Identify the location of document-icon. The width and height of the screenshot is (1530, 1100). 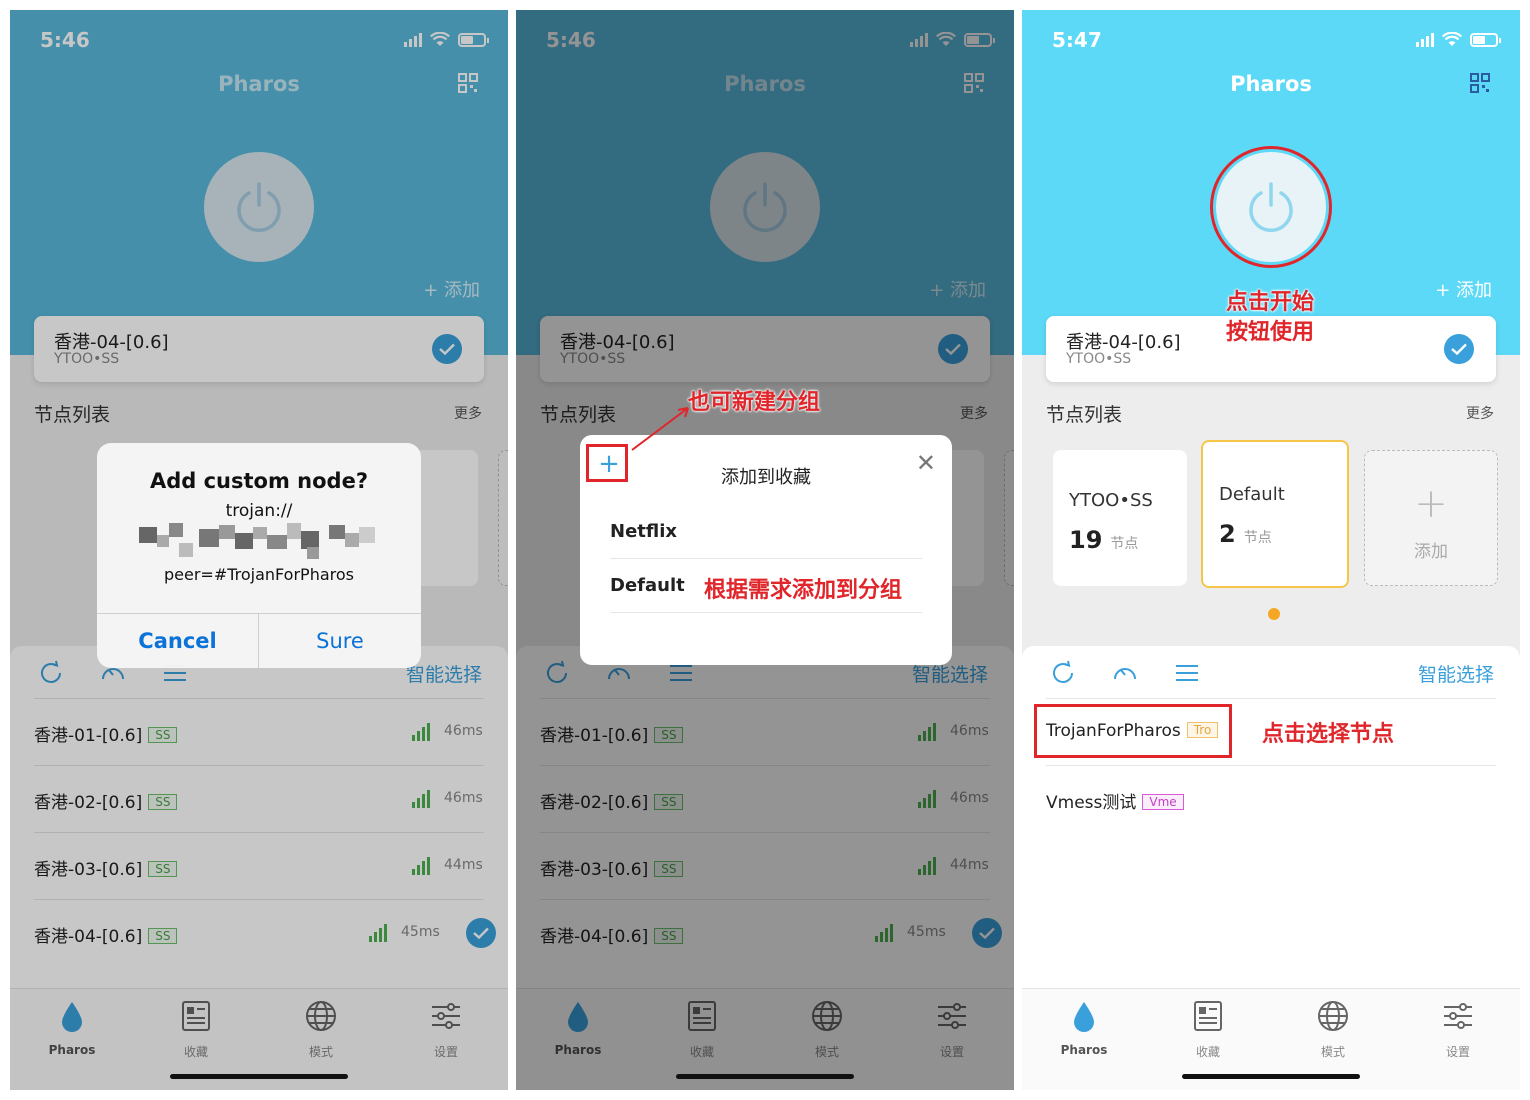
(1208, 1016).